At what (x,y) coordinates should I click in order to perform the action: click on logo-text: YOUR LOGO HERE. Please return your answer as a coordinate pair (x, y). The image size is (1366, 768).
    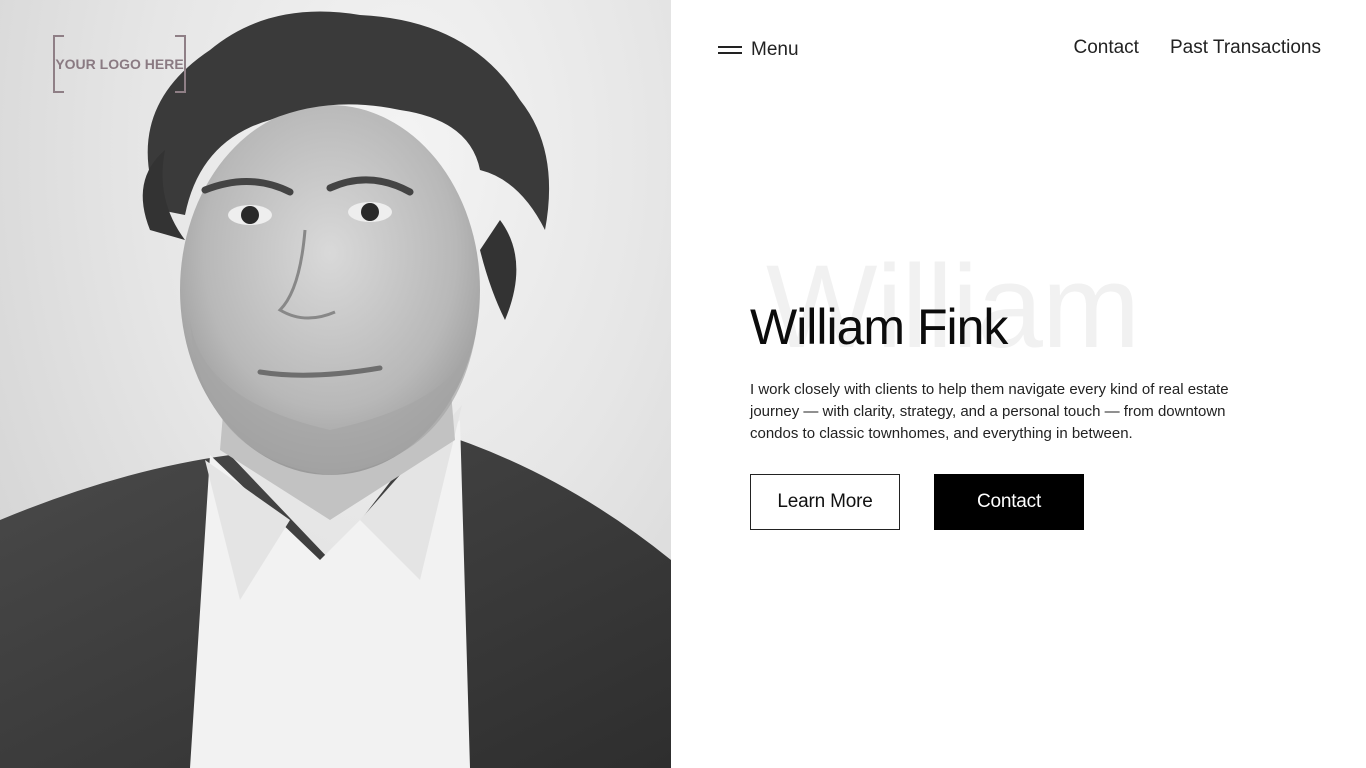
    Looking at the image, I should click on (119, 64).